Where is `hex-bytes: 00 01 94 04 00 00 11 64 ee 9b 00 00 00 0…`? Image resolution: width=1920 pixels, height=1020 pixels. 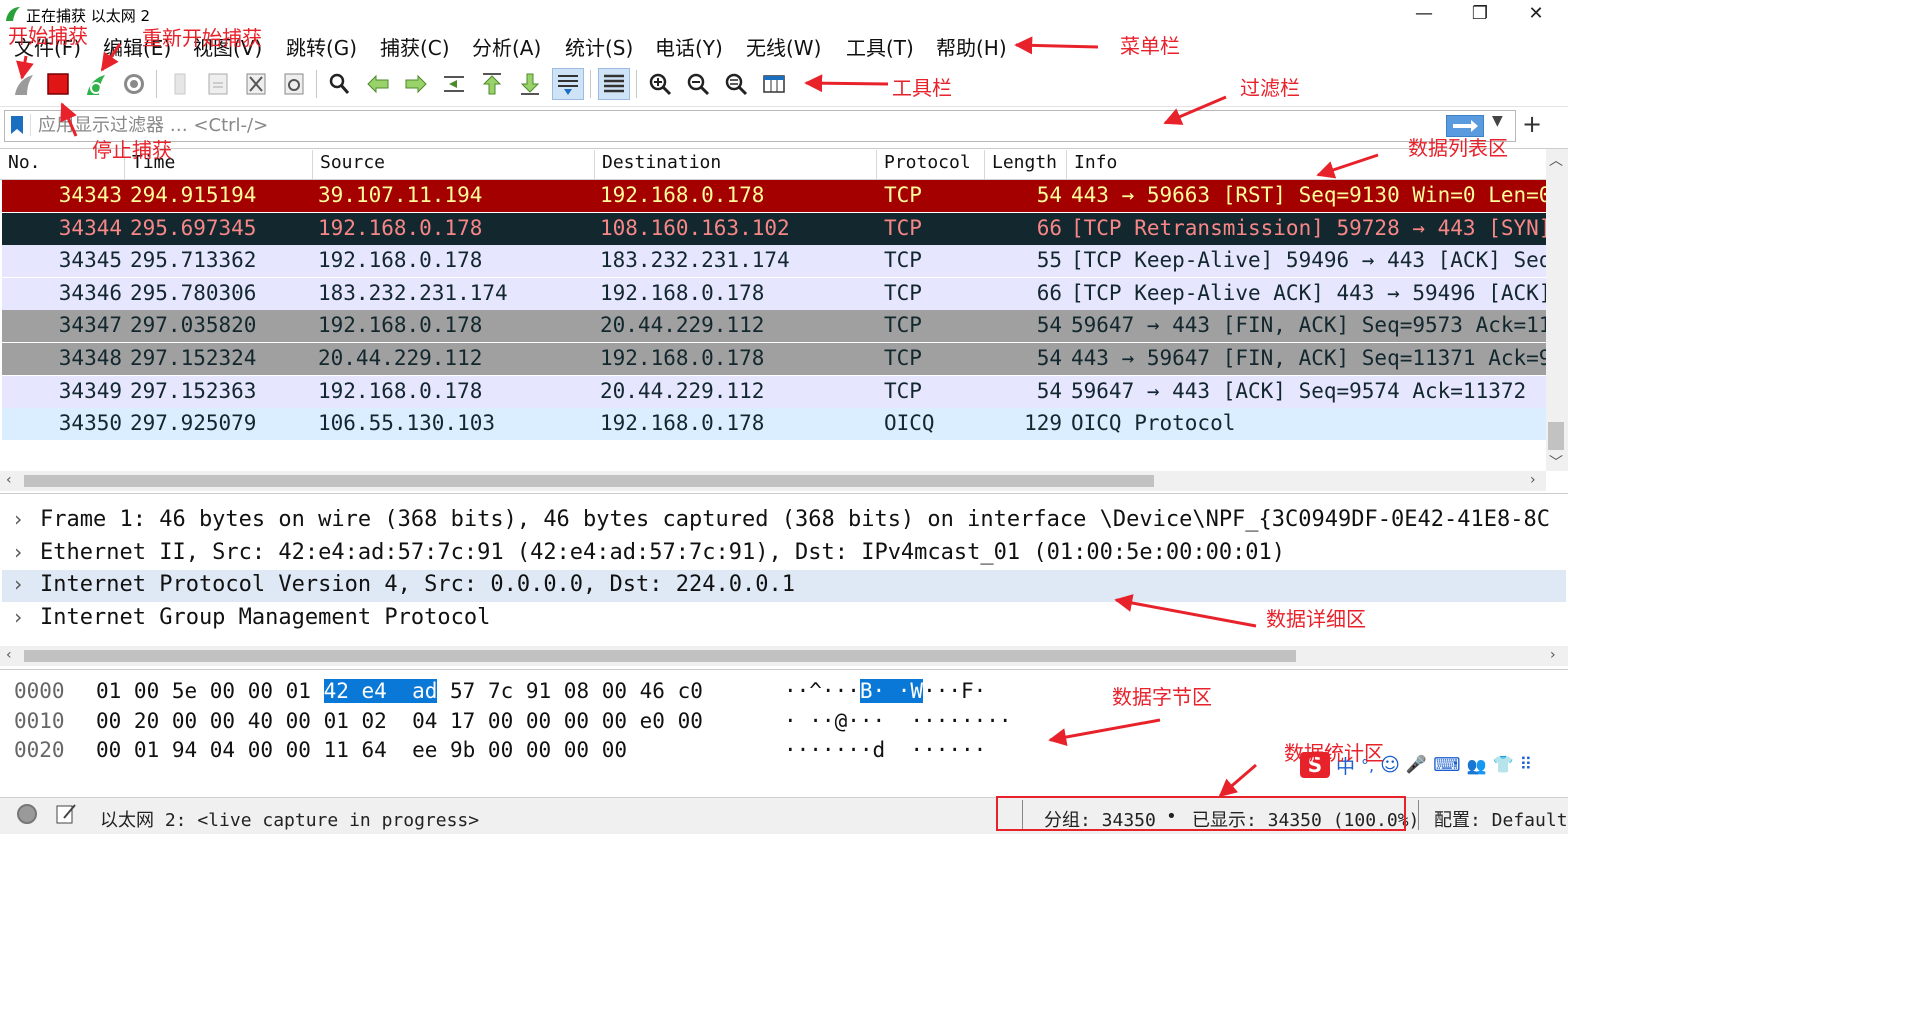 hex-bytes: 00 01 94 04 00 00 11 64 ee 9b 00 00 00 0… is located at coordinates (361, 750).